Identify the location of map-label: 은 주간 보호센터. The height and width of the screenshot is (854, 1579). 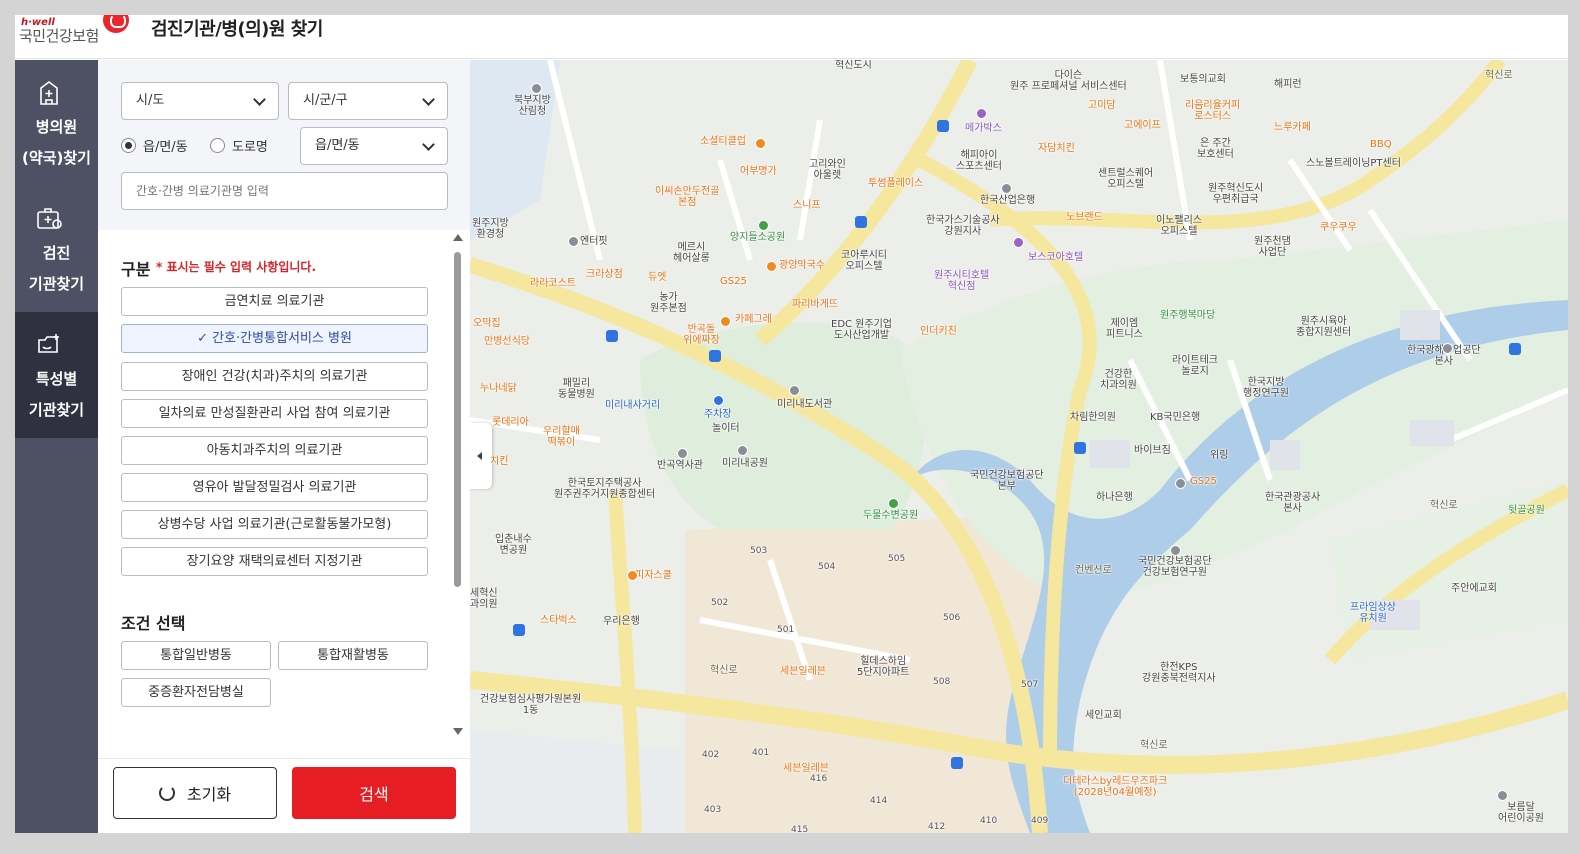
(1215, 149).